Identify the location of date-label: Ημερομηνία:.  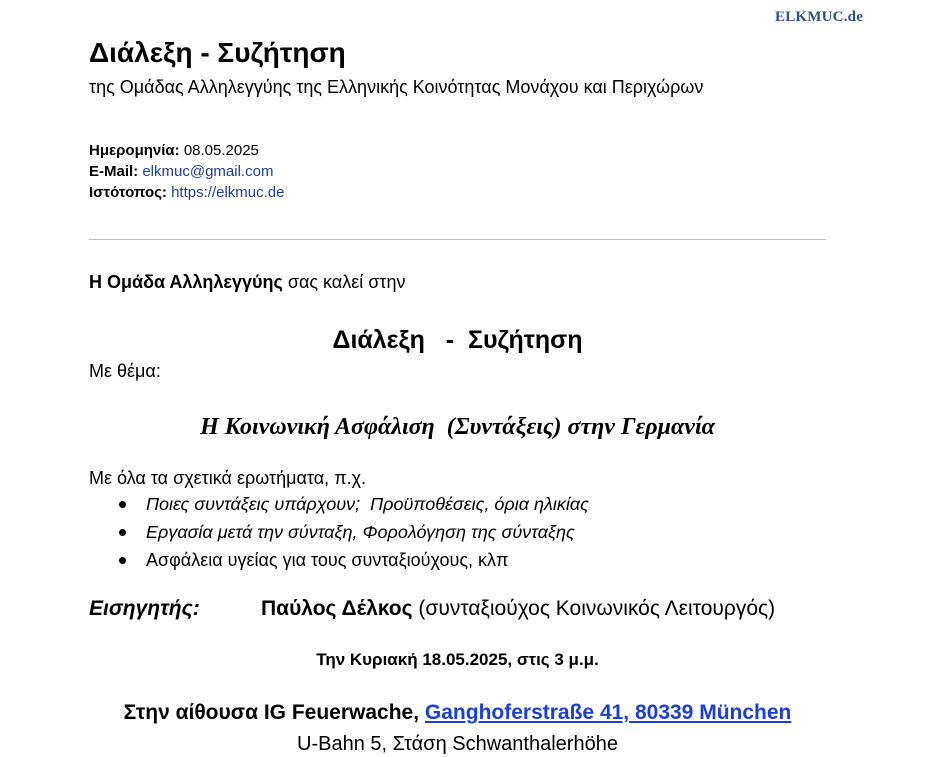
(134, 150).